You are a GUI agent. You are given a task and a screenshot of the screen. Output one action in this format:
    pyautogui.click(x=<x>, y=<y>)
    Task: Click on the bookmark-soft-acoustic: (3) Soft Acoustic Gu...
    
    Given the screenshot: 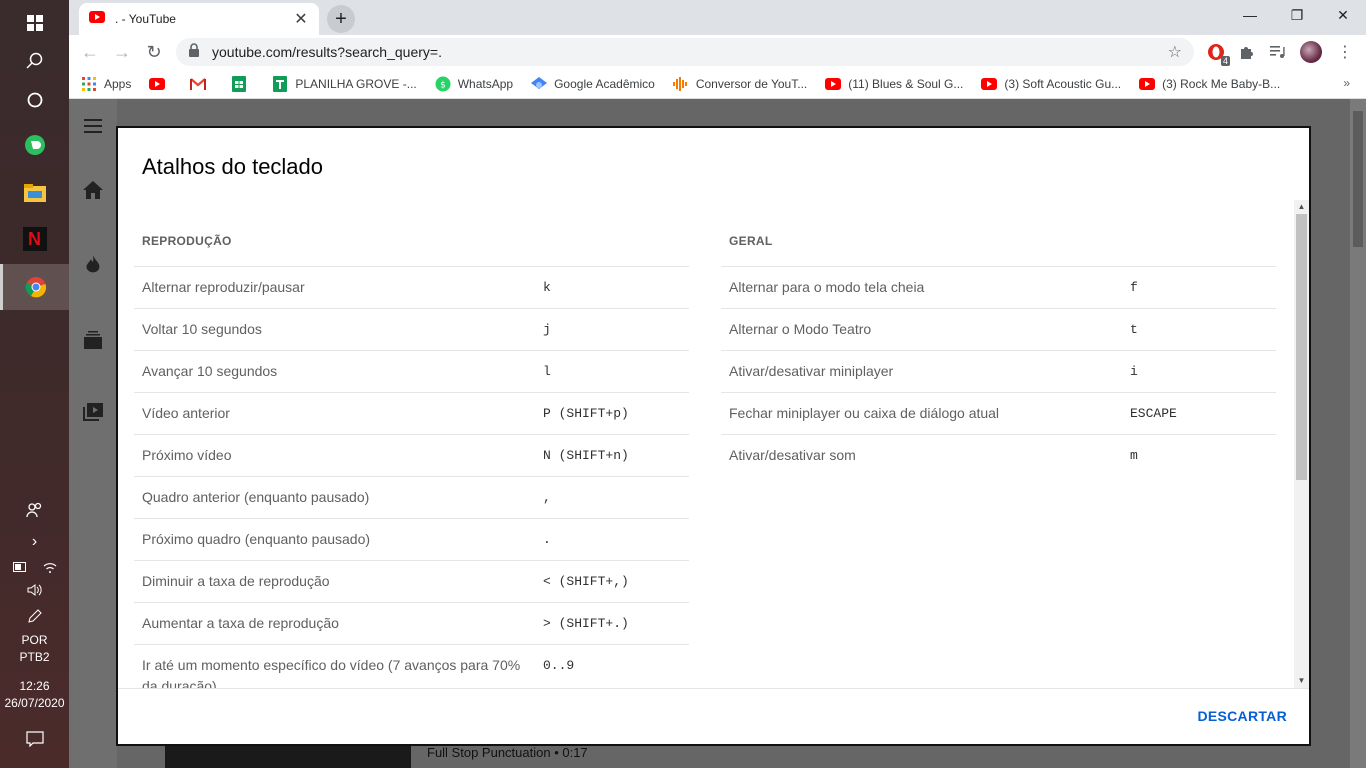 What is the action you would take?
    pyautogui.click(x=1051, y=84)
    